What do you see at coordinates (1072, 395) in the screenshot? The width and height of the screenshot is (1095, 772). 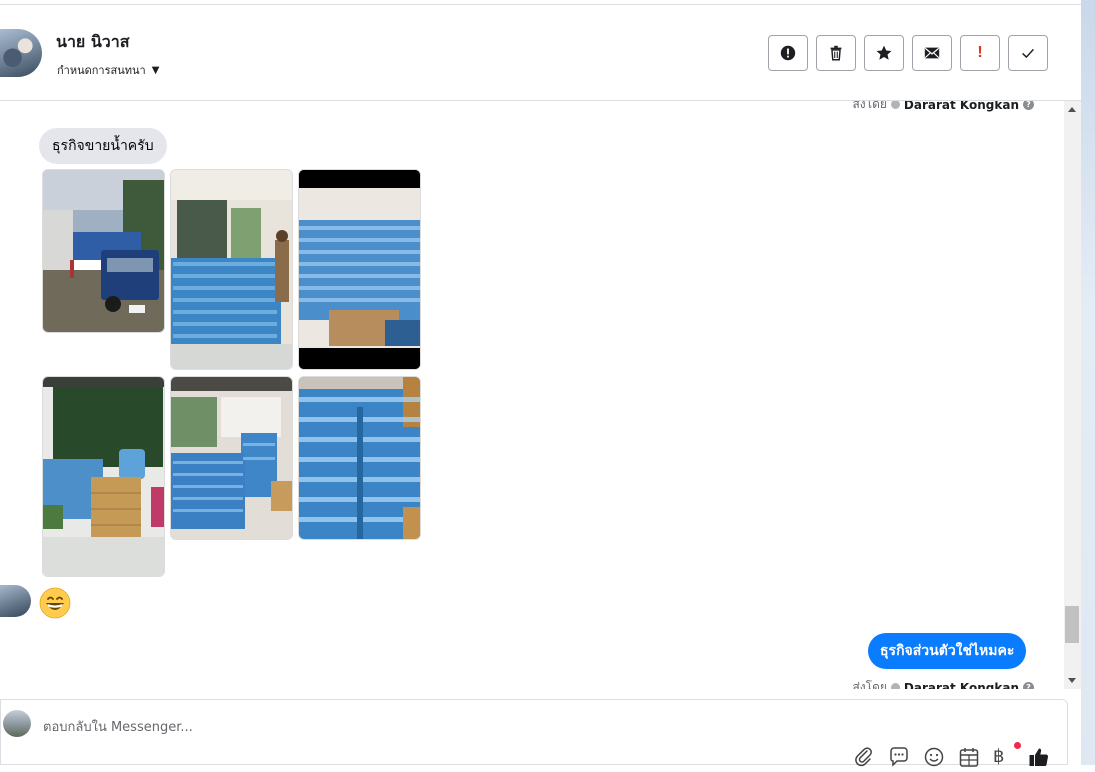 I see `thread-scrollbar` at bounding box center [1072, 395].